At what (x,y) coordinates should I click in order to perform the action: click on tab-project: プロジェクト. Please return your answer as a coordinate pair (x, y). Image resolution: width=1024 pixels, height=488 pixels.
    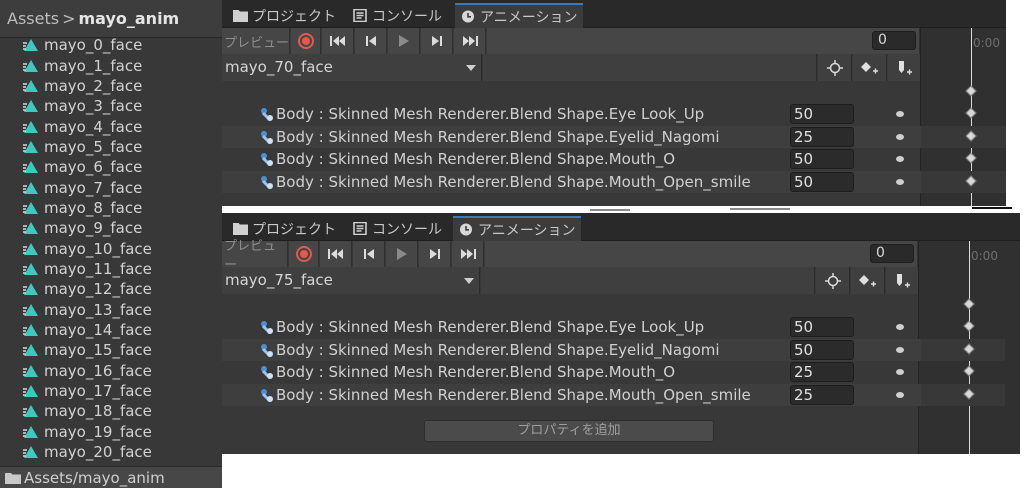
    Looking at the image, I should click on (283, 15).